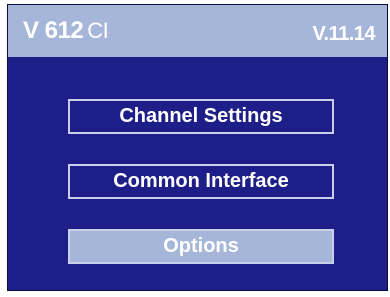  I want to click on model-name: V 612, so click(53, 30).